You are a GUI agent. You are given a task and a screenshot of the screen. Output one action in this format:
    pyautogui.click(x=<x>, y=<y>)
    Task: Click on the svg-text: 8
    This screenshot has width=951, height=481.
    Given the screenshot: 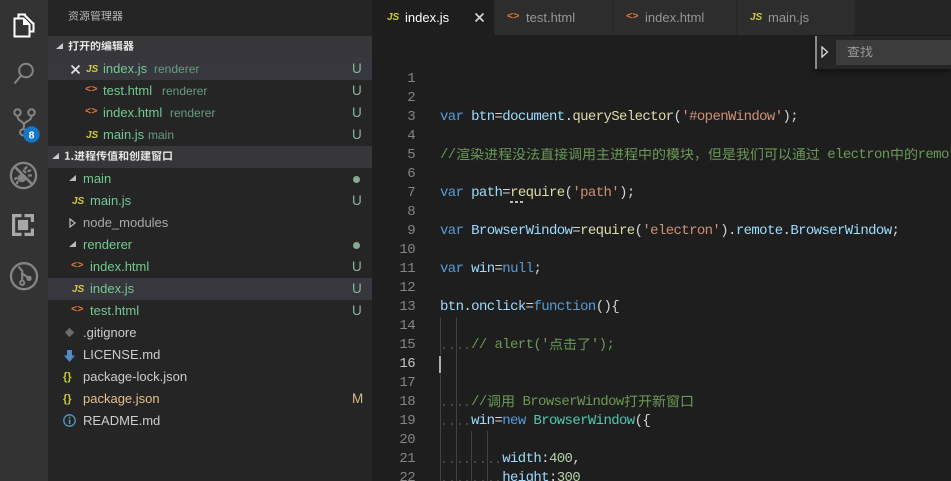 What is the action you would take?
    pyautogui.click(x=32, y=135)
    